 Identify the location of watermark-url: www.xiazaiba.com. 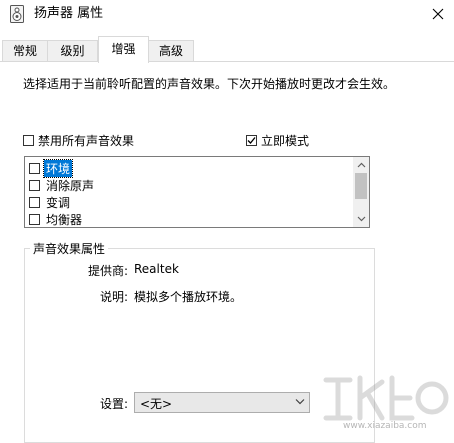
(385, 426).